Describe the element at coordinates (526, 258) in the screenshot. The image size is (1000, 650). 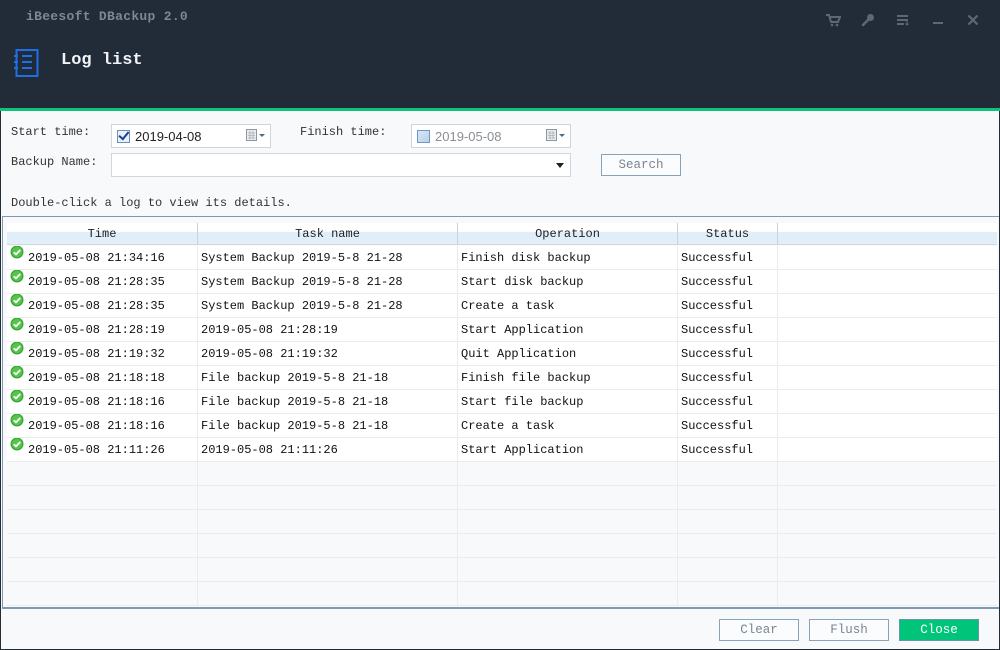
I see `operation-text: Finish disk backup` at that location.